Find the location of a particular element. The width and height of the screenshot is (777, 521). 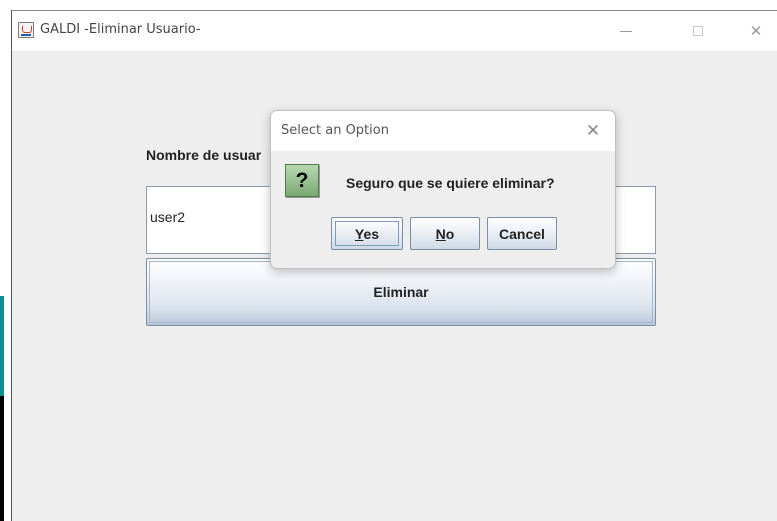

minimize-icon is located at coordinates (626, 31).